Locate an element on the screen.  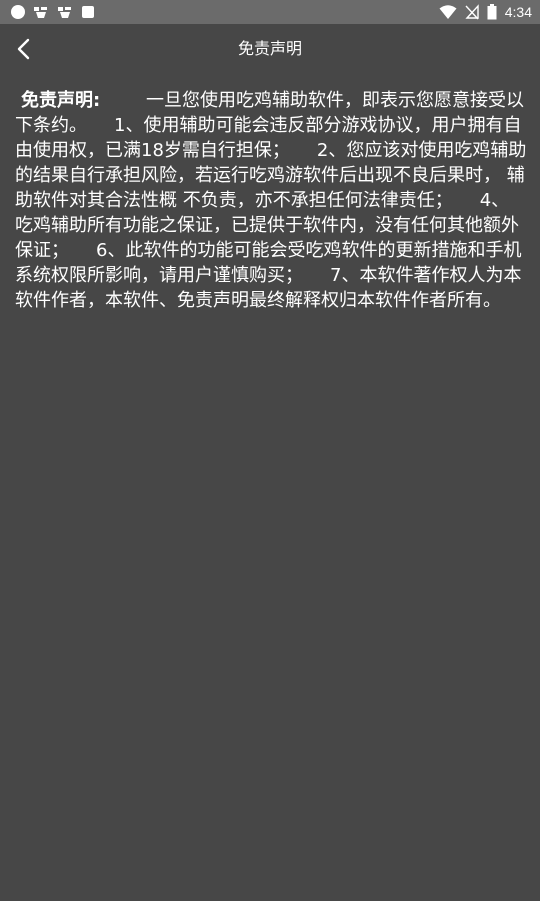
status-bar: 4:34 is located at coordinates (270, 12).